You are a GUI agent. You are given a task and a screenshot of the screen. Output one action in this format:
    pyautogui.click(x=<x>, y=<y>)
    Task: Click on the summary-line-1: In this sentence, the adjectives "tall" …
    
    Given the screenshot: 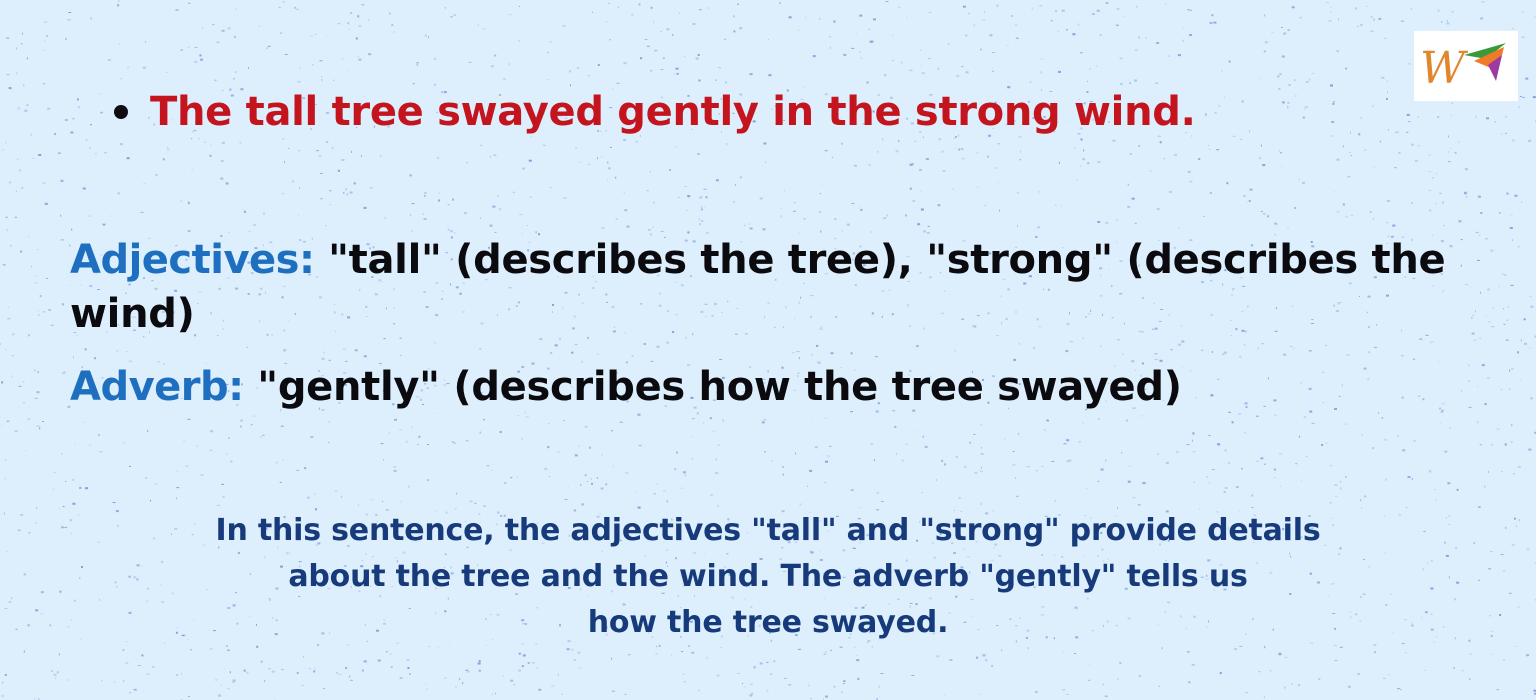 What is the action you would take?
    pyautogui.click(x=768, y=530)
    